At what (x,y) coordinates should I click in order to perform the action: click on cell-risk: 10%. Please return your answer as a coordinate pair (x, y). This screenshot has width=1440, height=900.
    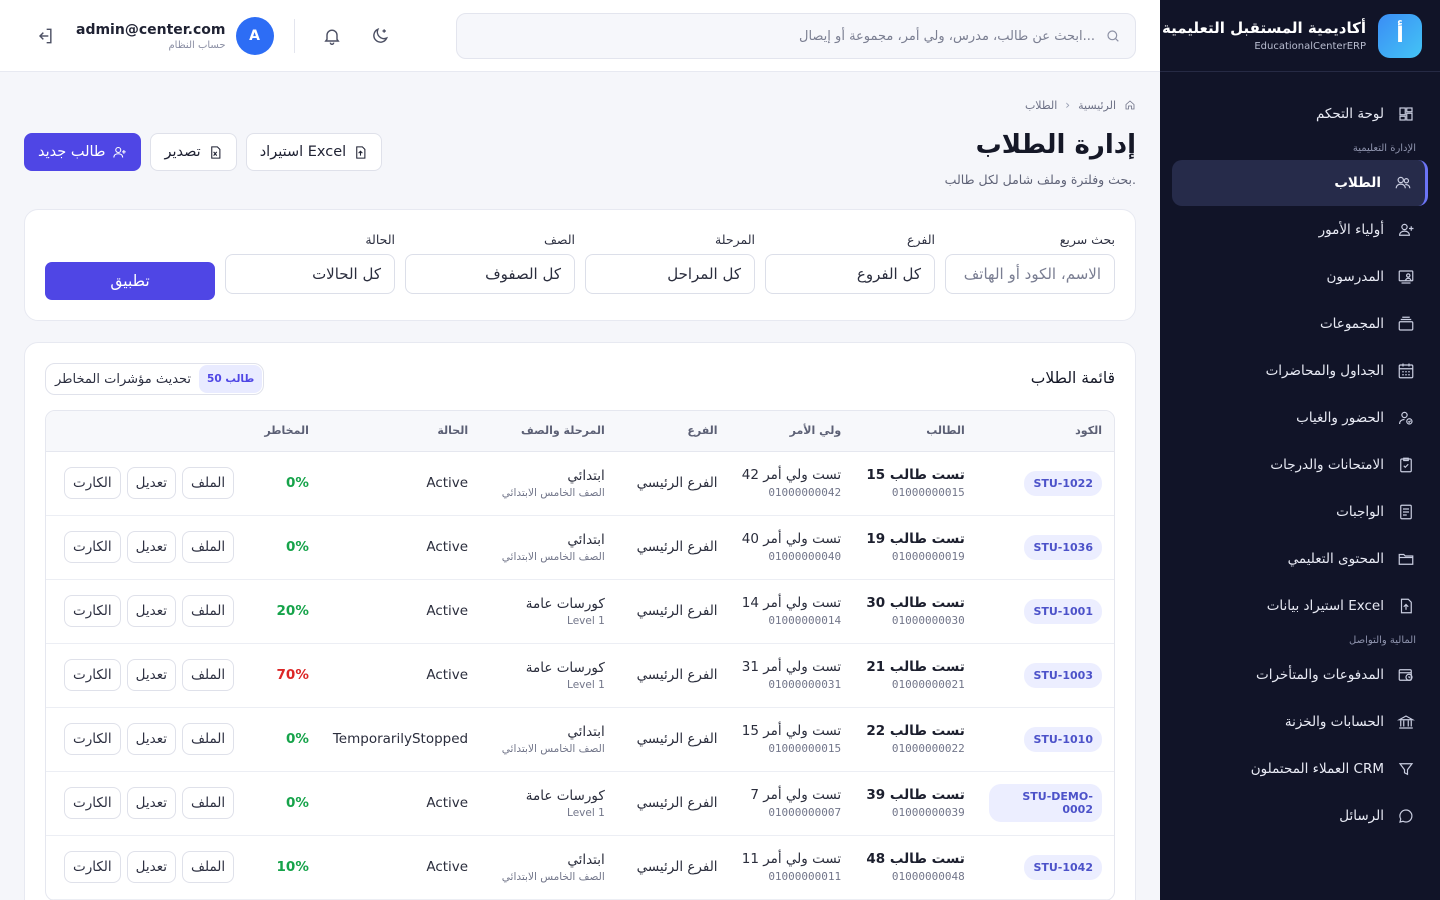
    Looking at the image, I should click on (283, 867).